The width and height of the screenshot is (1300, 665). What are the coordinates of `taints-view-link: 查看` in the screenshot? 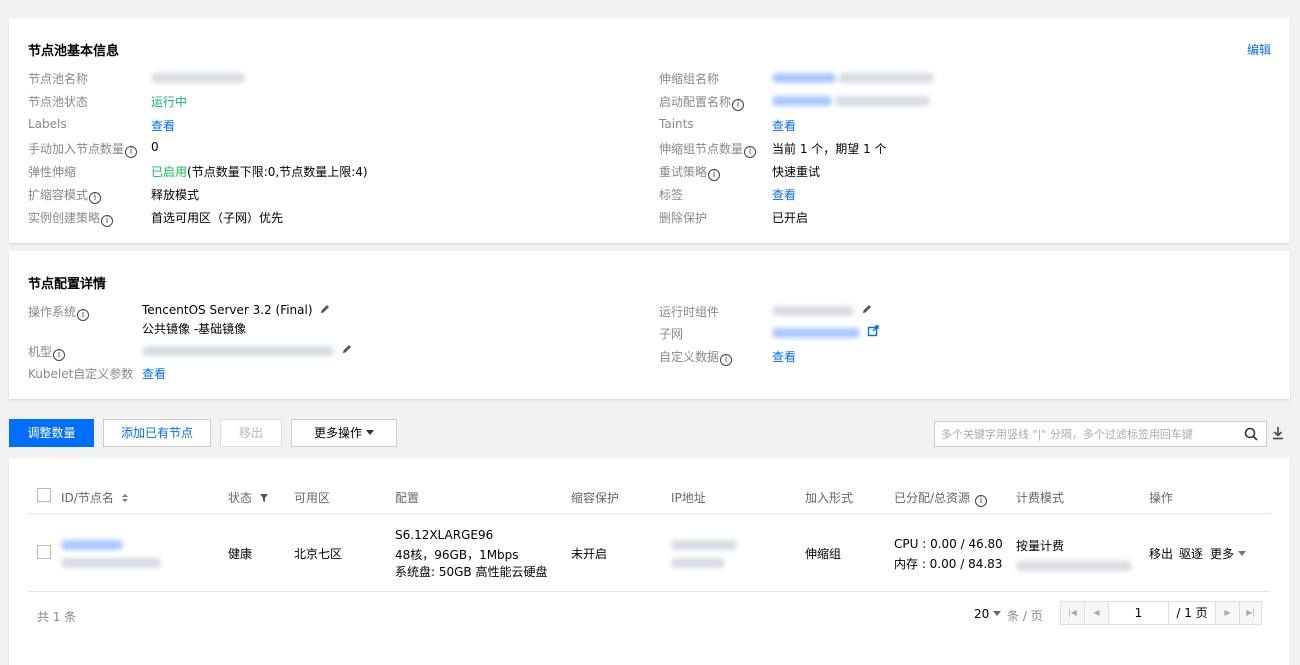 It's located at (784, 125).